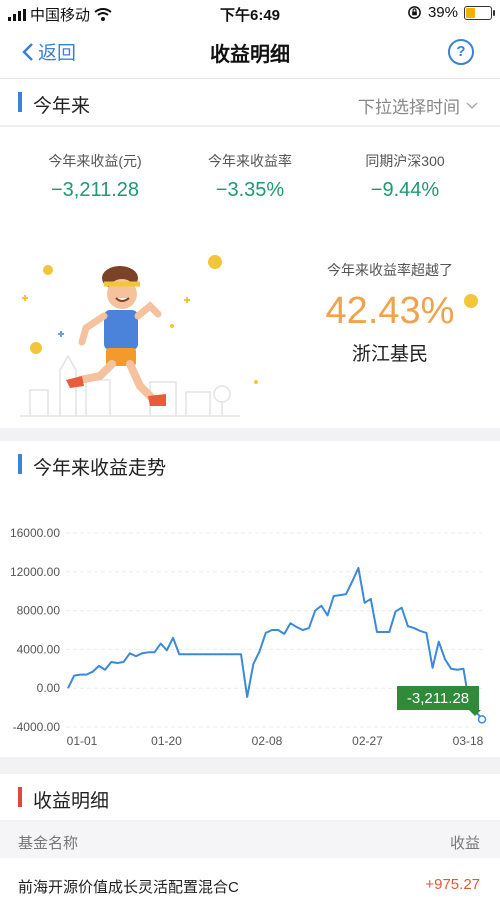  Describe the element at coordinates (464, 843) in the screenshot. I see `col-gain: 收益` at that location.